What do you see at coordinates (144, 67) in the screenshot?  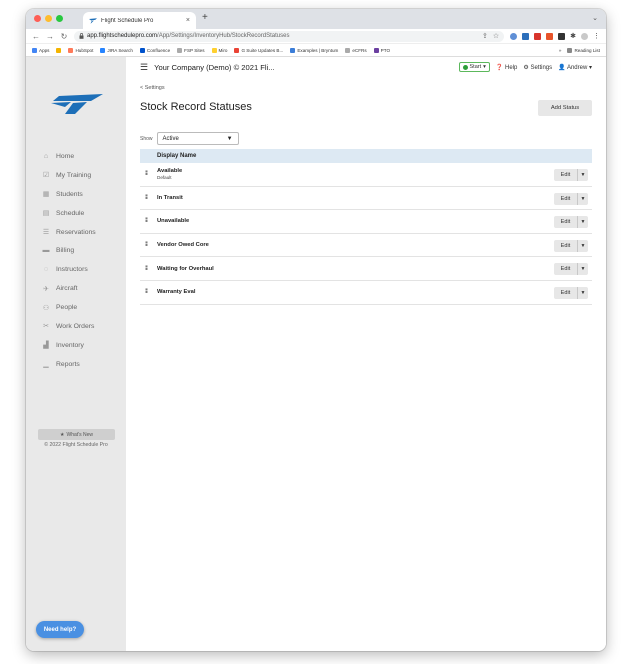 I see `hamburger-menu-icon: ☰` at bounding box center [144, 67].